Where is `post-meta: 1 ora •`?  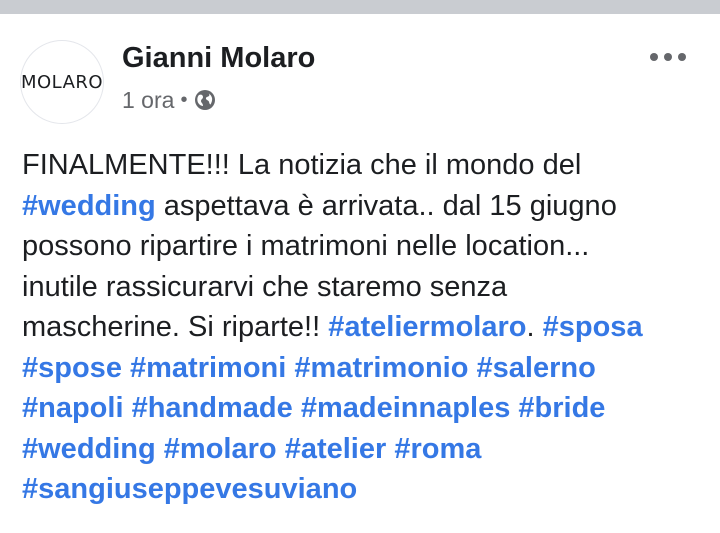
post-meta: 1 ora • is located at coordinates (169, 100).